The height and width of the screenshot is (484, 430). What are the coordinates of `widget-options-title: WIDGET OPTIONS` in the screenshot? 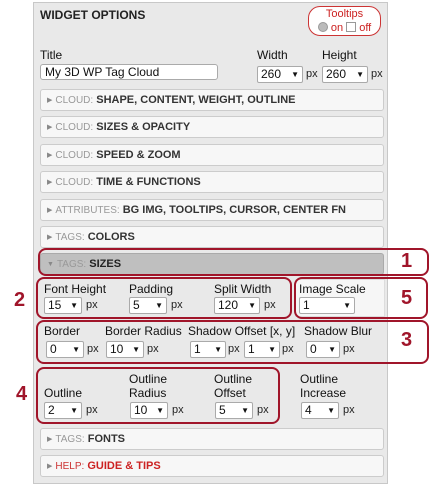 It's located at (93, 15).